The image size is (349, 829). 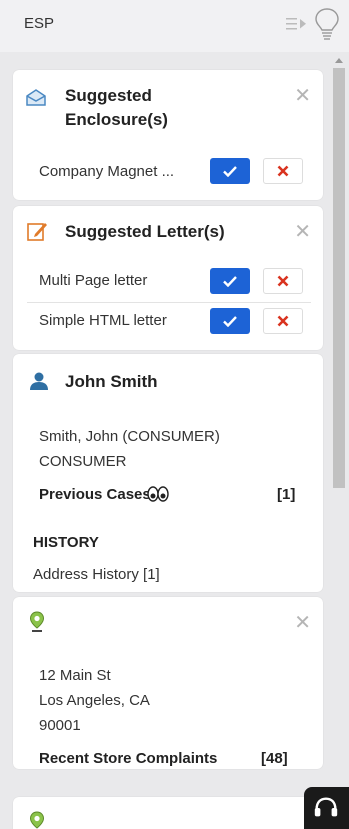 What do you see at coordinates (169, 302) in the screenshot?
I see `letters-divider` at bounding box center [169, 302].